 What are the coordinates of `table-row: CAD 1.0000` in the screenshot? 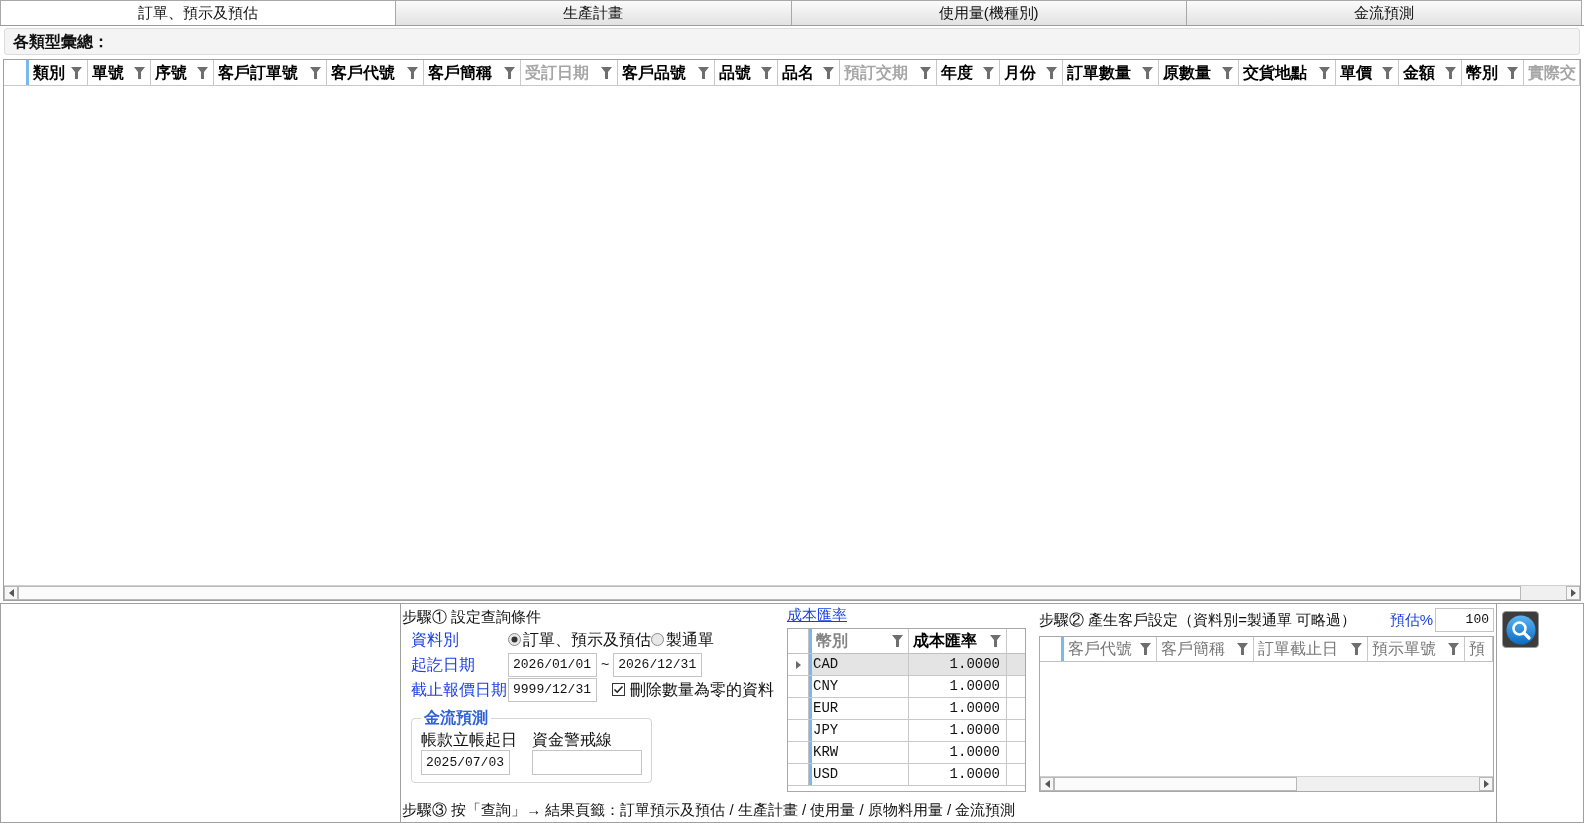 It's located at (917, 664).